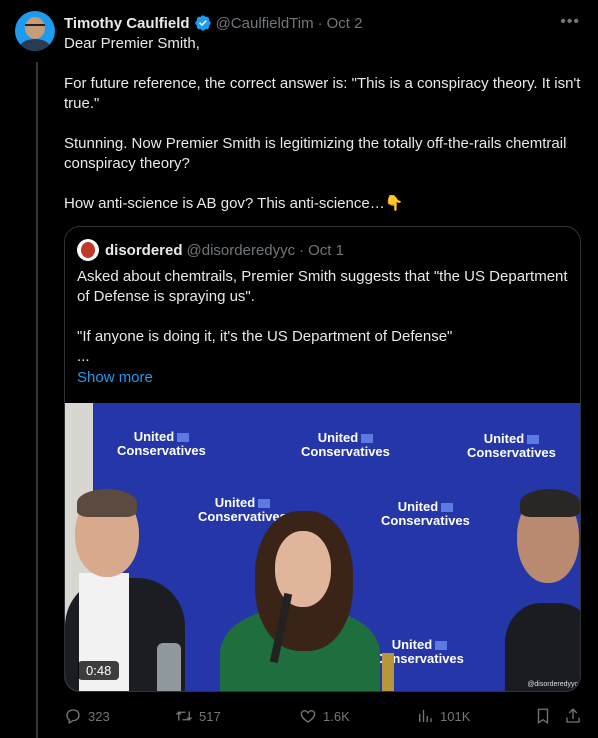  I want to click on avatar-shirt, so click(35, 45).